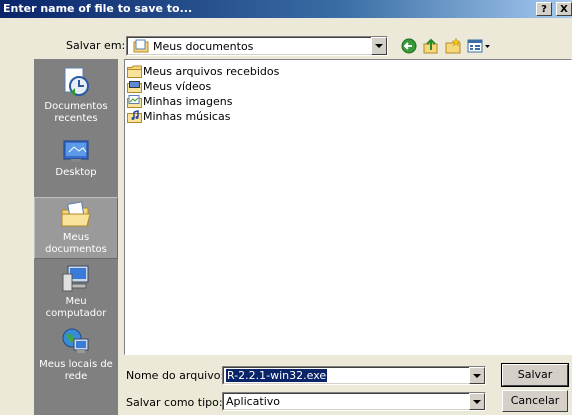 This screenshot has width=572, height=415. Describe the element at coordinates (75, 278) in the screenshot. I see `my-computer-icon` at that location.